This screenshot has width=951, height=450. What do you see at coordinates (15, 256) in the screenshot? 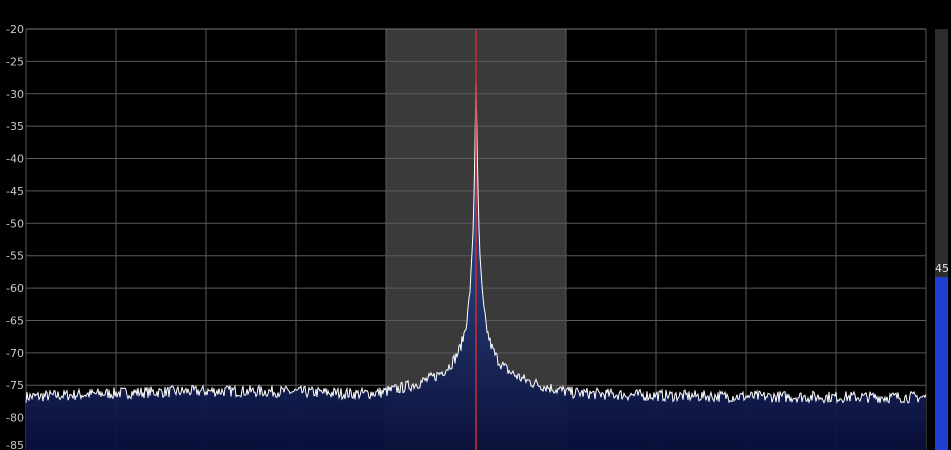
I see `y-tick-label: -55` at bounding box center [15, 256].